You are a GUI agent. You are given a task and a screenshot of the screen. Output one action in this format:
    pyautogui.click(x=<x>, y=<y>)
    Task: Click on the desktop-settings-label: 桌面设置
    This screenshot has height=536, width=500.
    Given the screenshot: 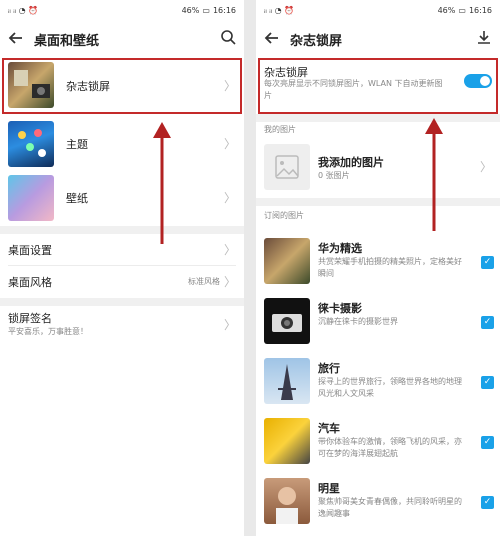 What is the action you would take?
    pyautogui.click(x=30, y=250)
    